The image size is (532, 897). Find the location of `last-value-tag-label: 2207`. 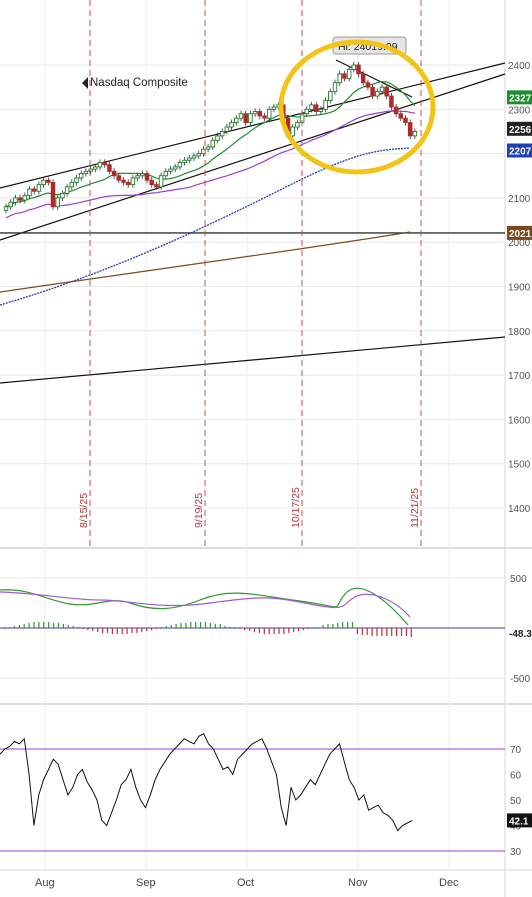

last-value-tag-label: 2207 is located at coordinates (520, 151).